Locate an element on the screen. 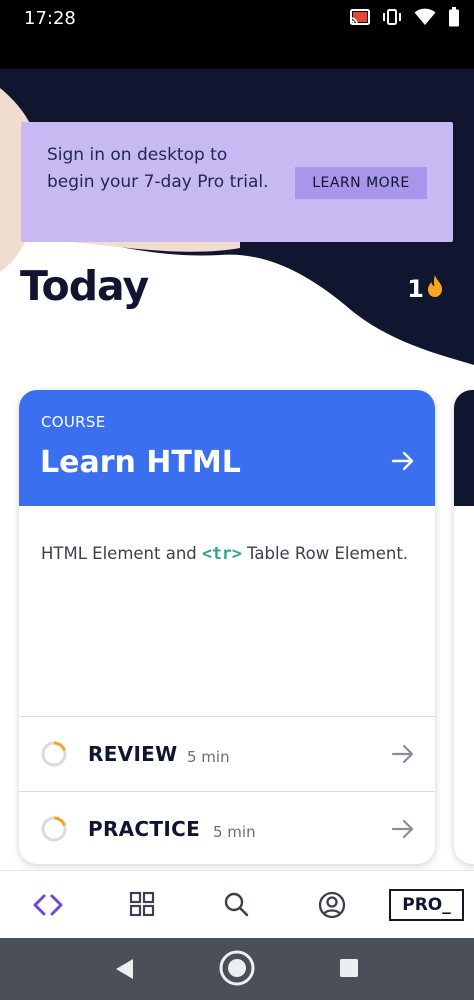 This screenshot has height=1000, width=474. course-eyebrow: COURSE is located at coordinates (73, 422).